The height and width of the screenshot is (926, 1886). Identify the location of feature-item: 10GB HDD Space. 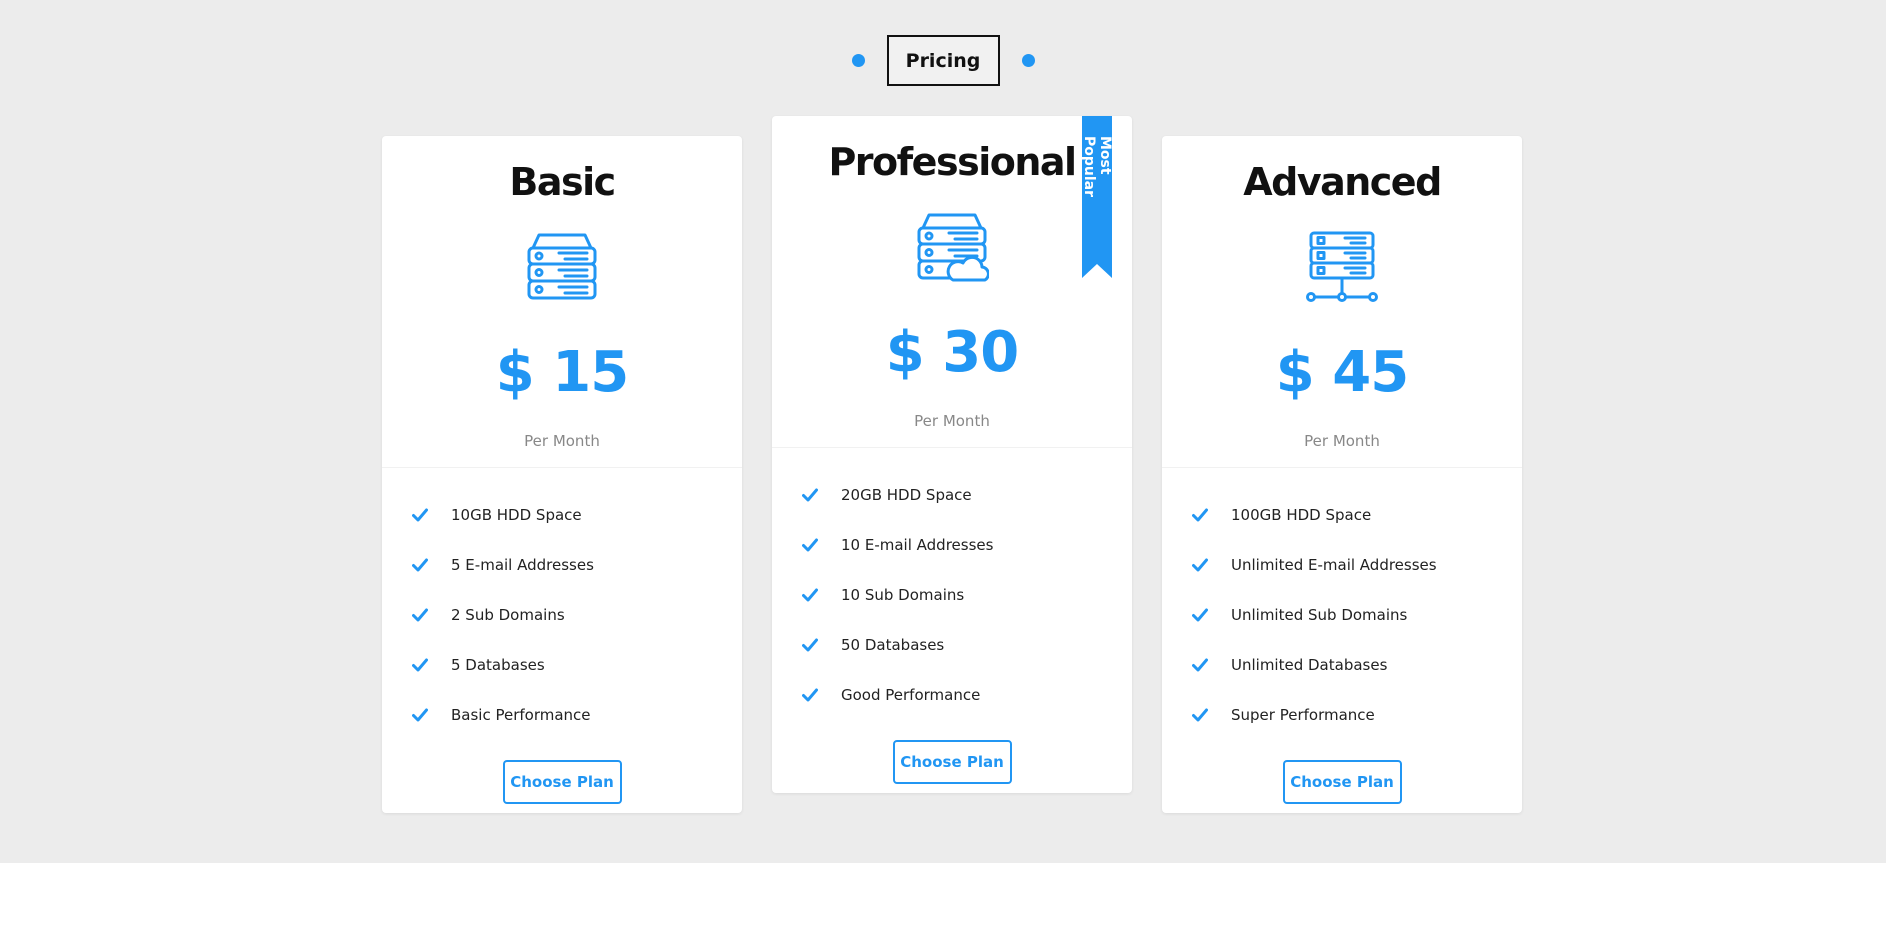
(577, 515).